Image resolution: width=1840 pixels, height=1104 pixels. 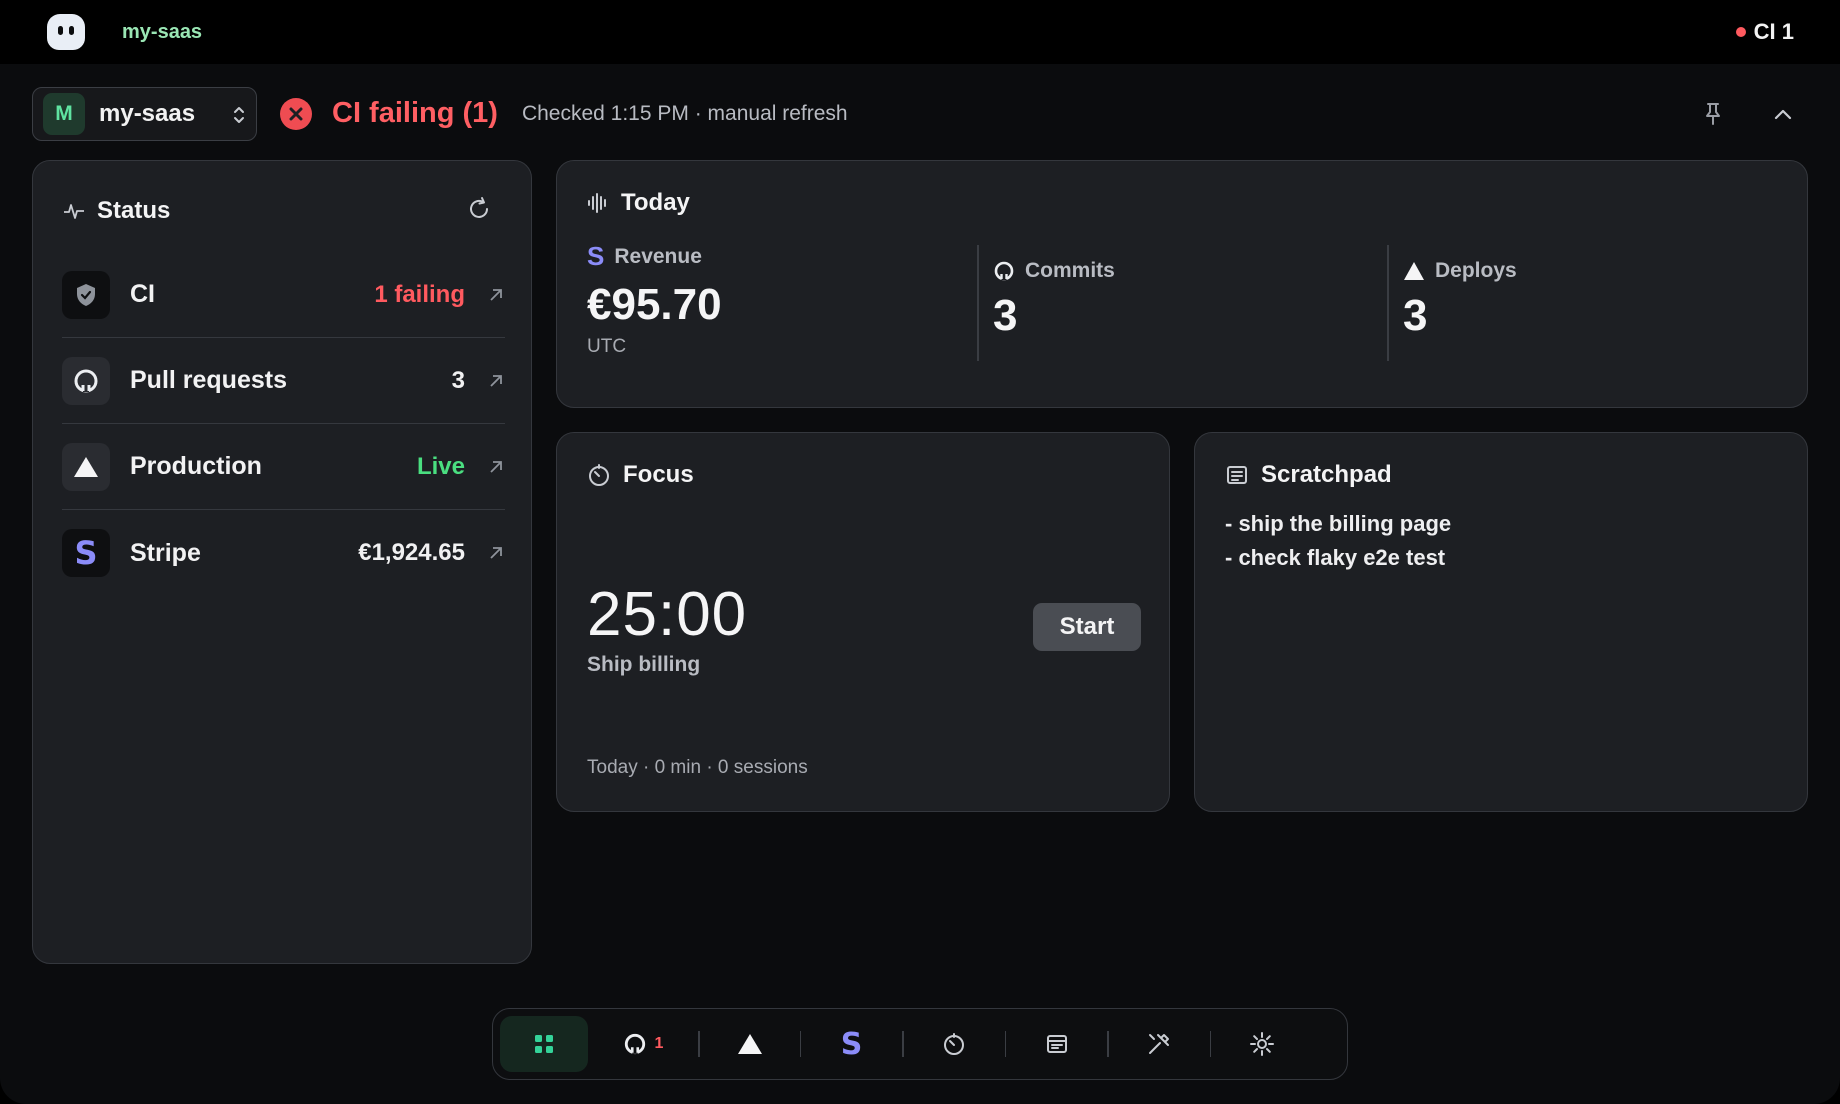 I want to click on tray-label: CI 1, so click(x=1773, y=31).